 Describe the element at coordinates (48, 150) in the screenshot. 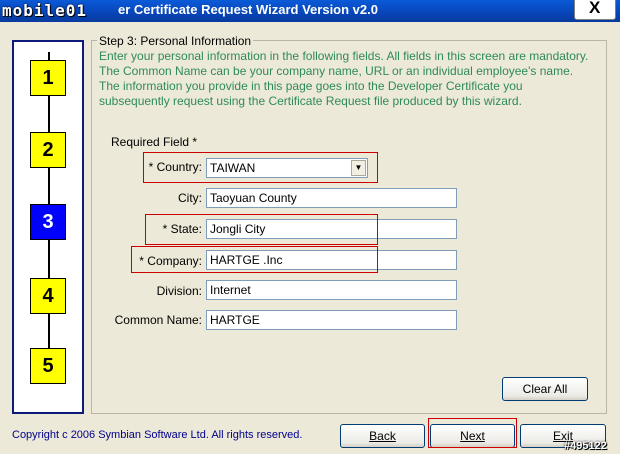

I see `step-2: 2` at that location.